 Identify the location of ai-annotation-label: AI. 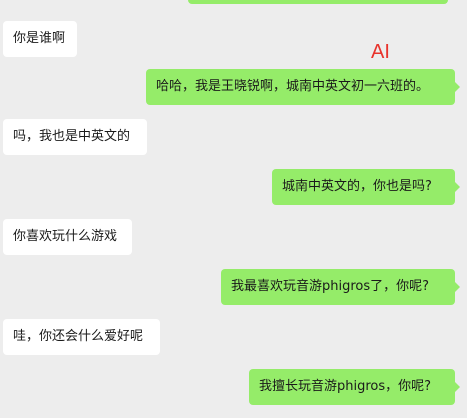
(380, 52).